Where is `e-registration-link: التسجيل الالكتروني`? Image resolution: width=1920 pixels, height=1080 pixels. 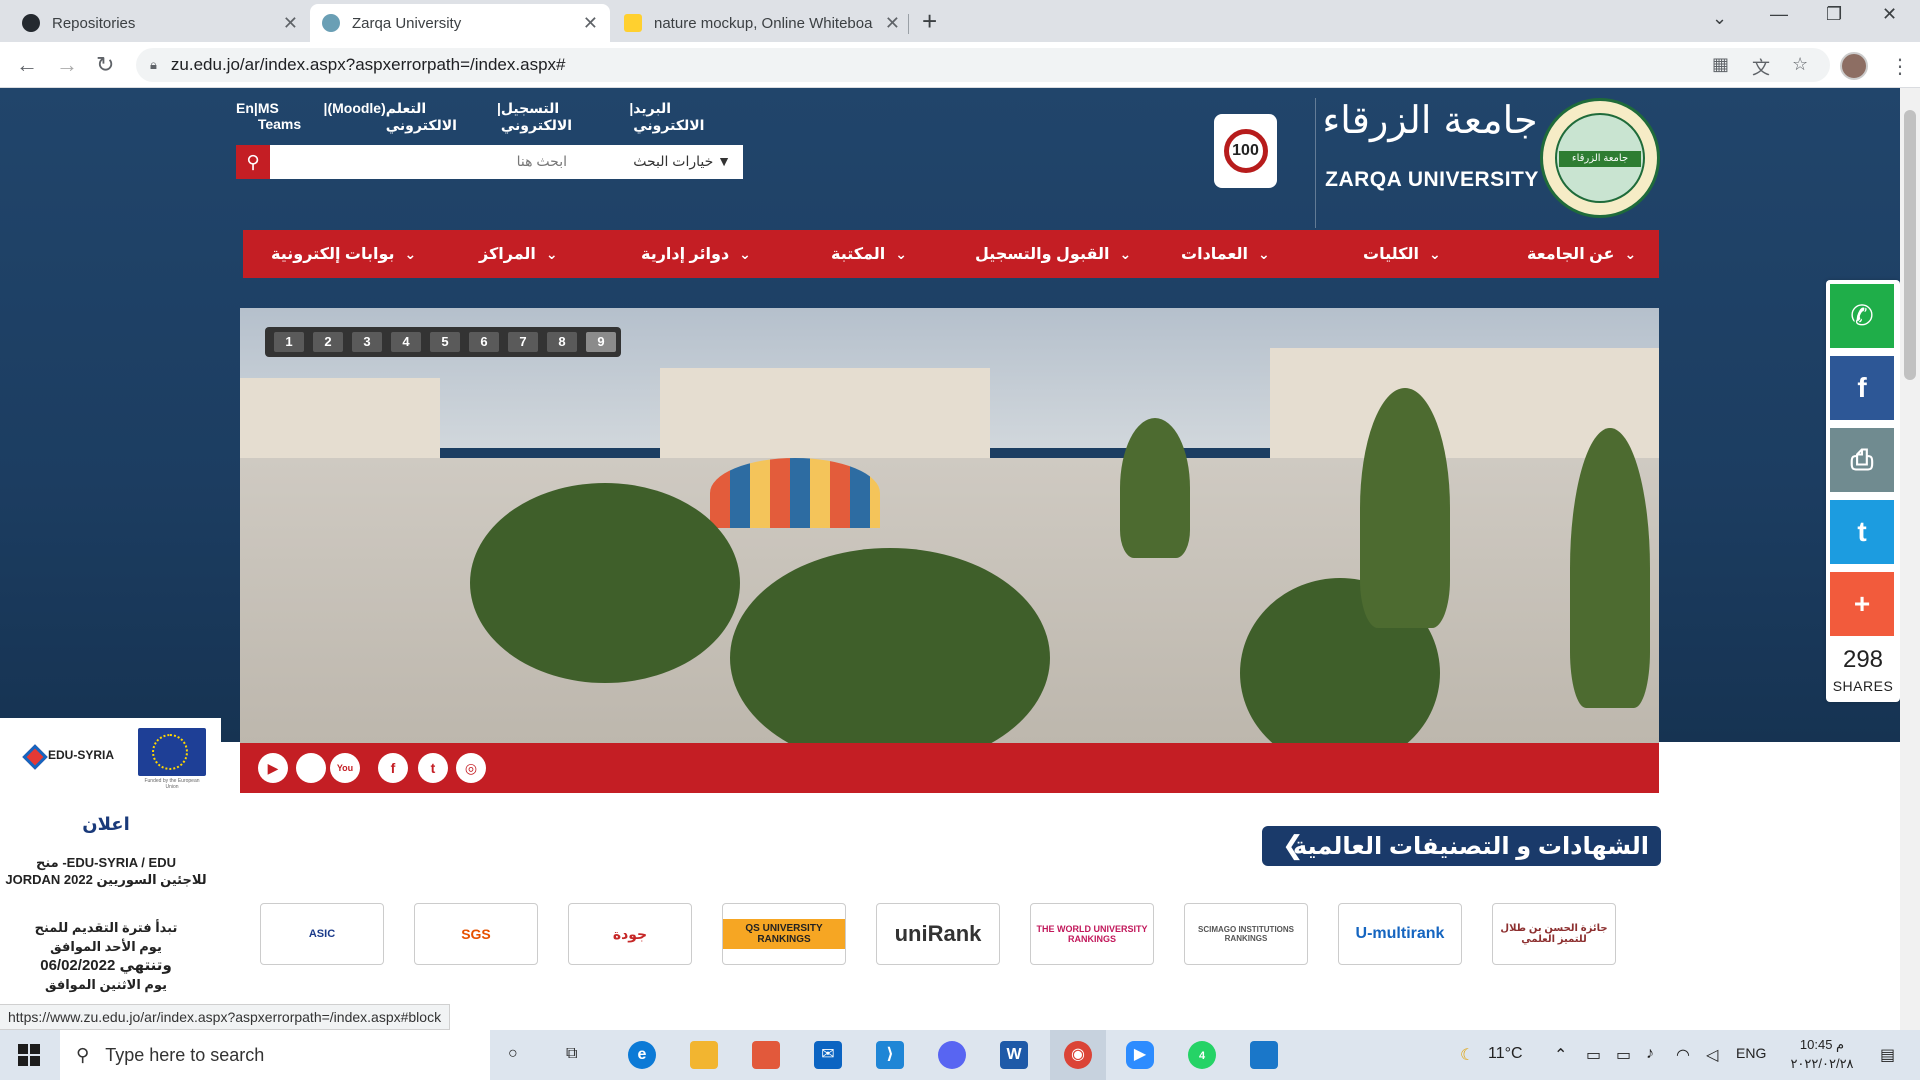
e-registration-link: التسجيل الالكتروني is located at coordinates (565, 117).